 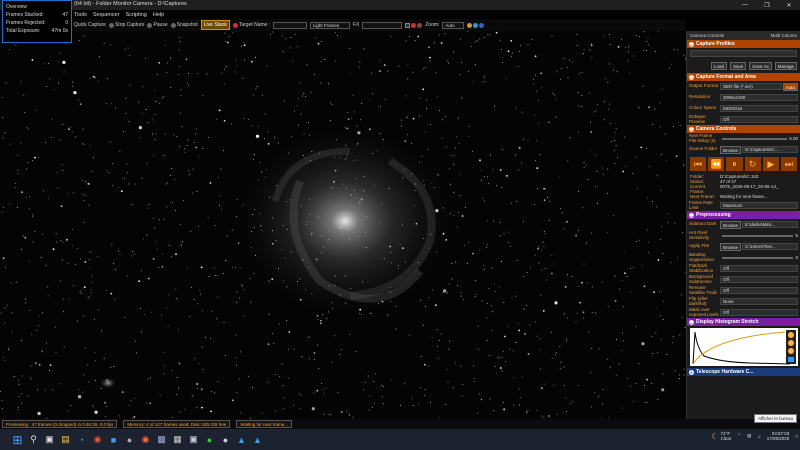 I want to click on quick-capture-button: Quick Capture, so click(x=90, y=25).